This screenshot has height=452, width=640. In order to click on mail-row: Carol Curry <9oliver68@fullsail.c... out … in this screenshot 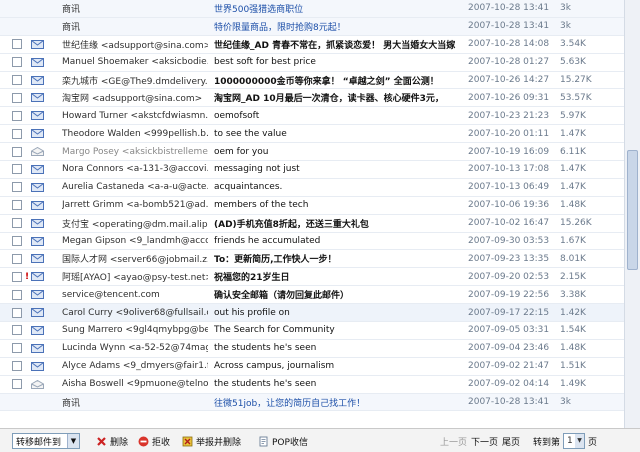, I will do `click(312, 313)`.